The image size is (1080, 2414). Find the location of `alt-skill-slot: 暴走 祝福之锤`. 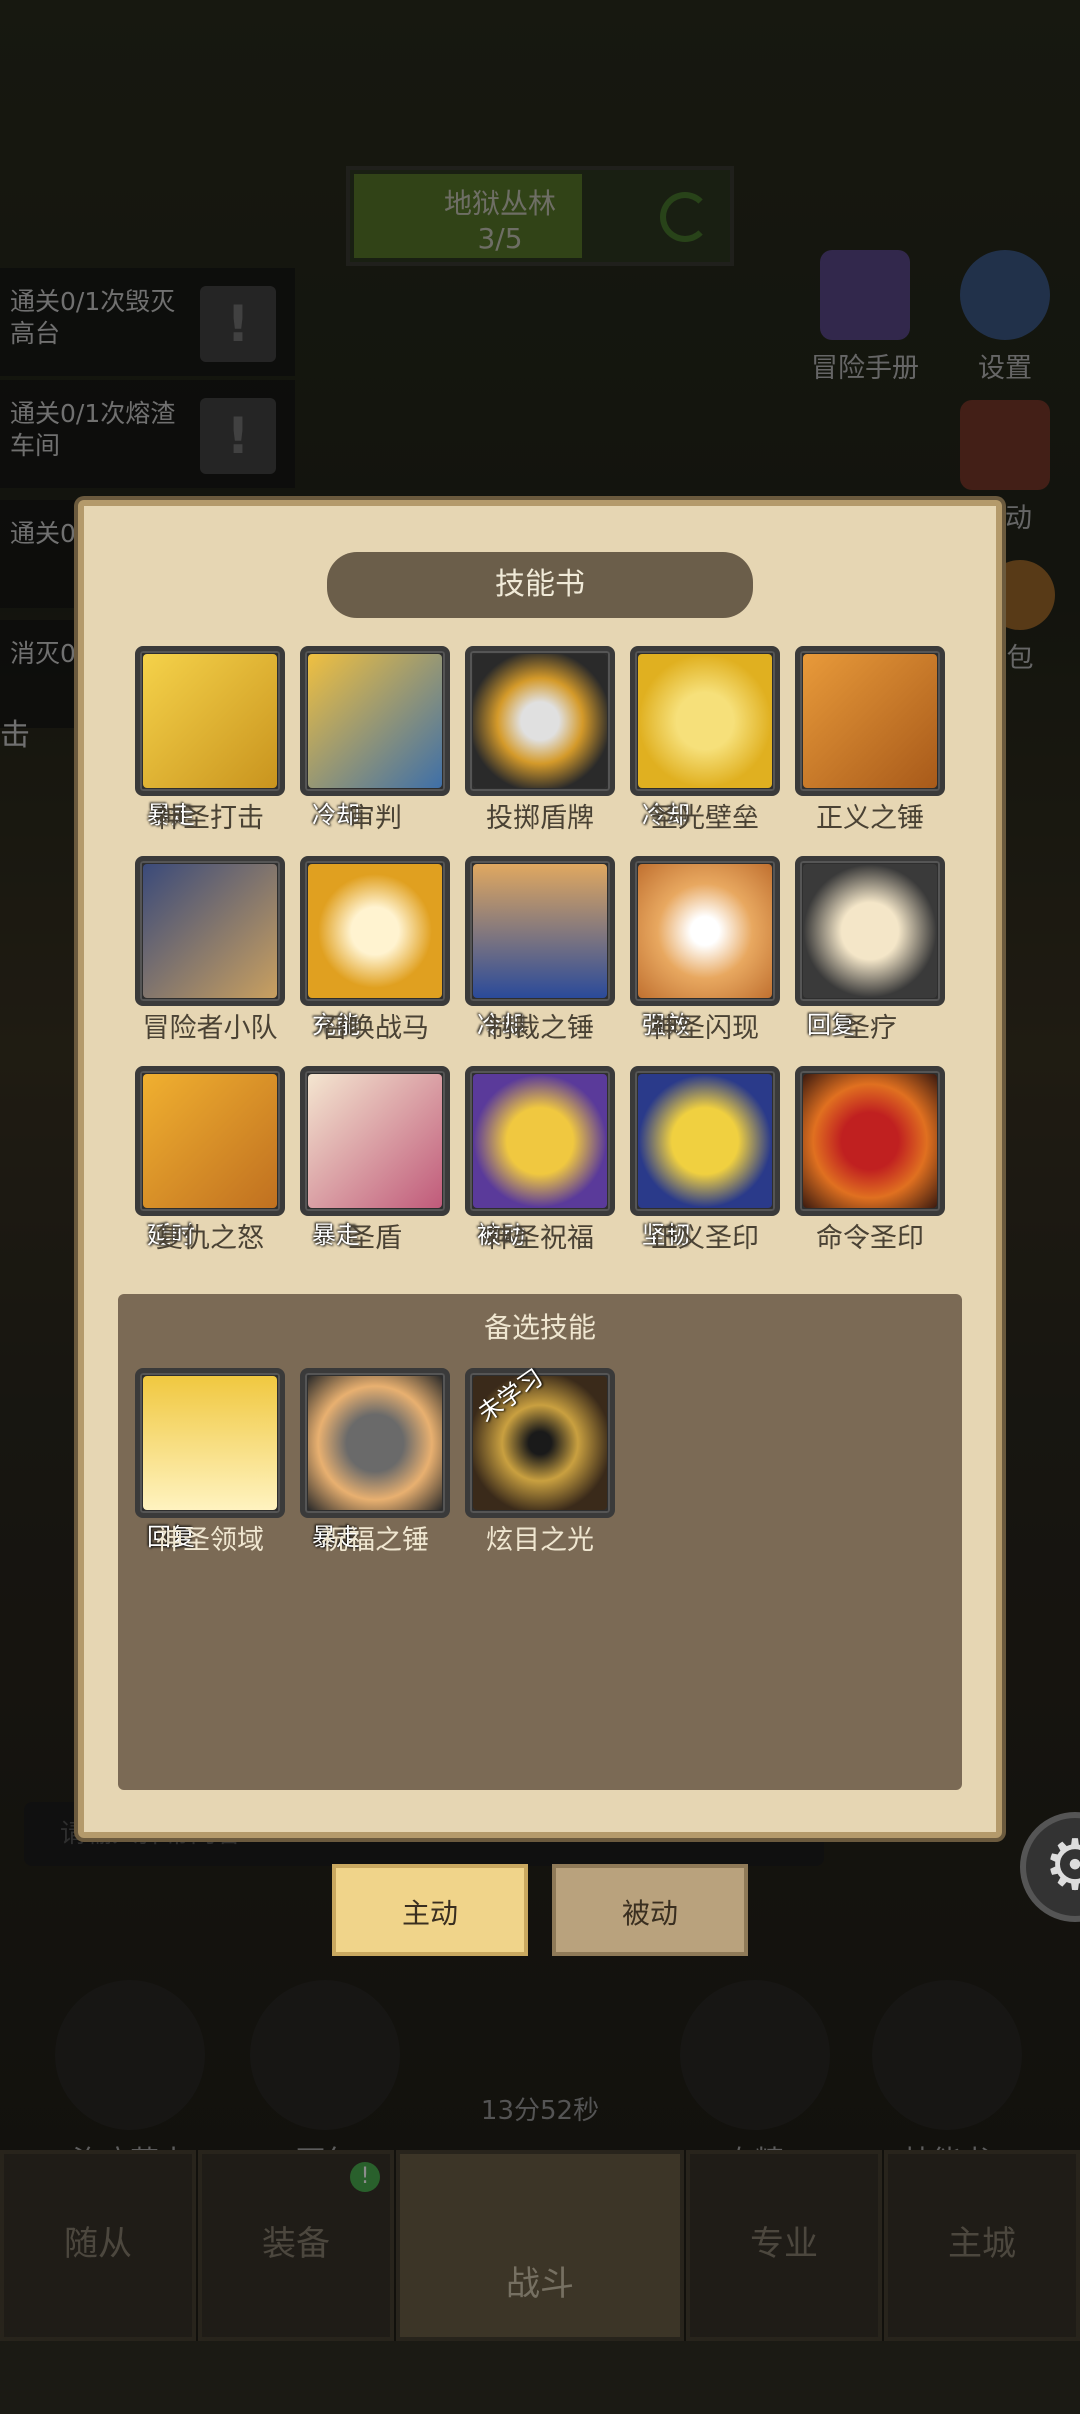

alt-skill-slot: 暴走 祝福之锤 is located at coordinates (375, 1463).